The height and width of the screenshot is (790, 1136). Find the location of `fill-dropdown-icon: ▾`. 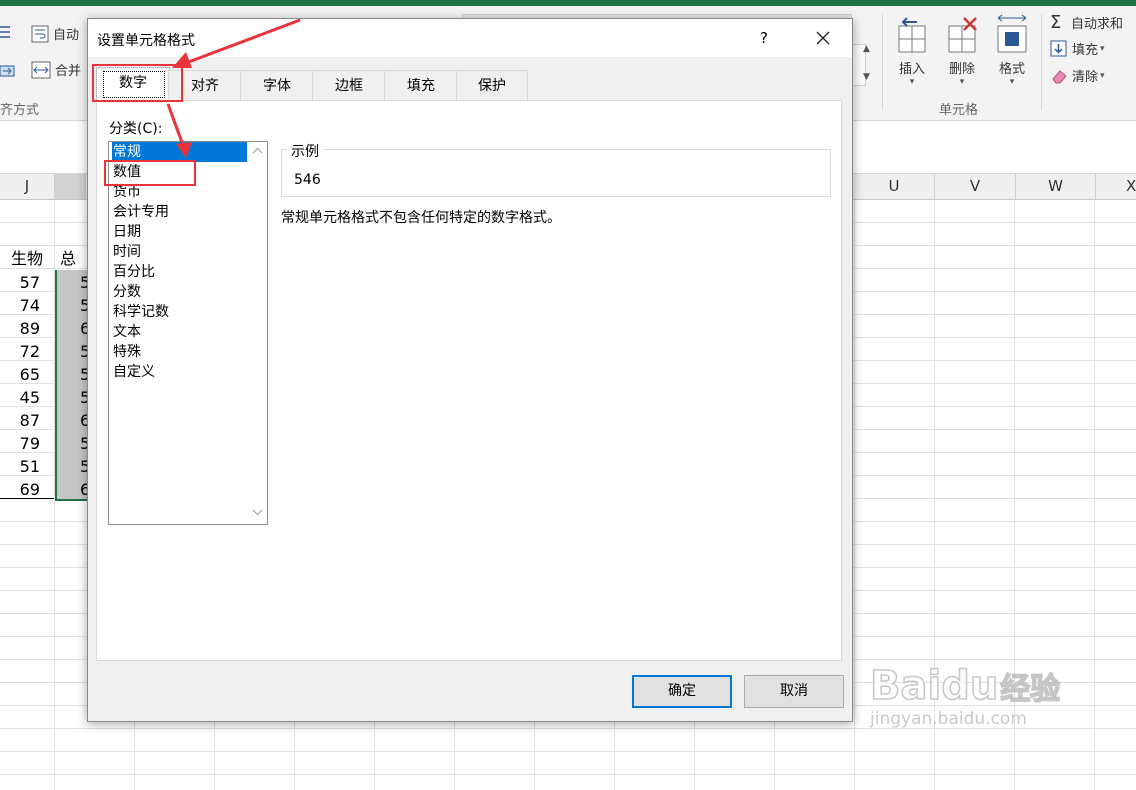

fill-dropdown-icon: ▾ is located at coordinates (1102, 49).